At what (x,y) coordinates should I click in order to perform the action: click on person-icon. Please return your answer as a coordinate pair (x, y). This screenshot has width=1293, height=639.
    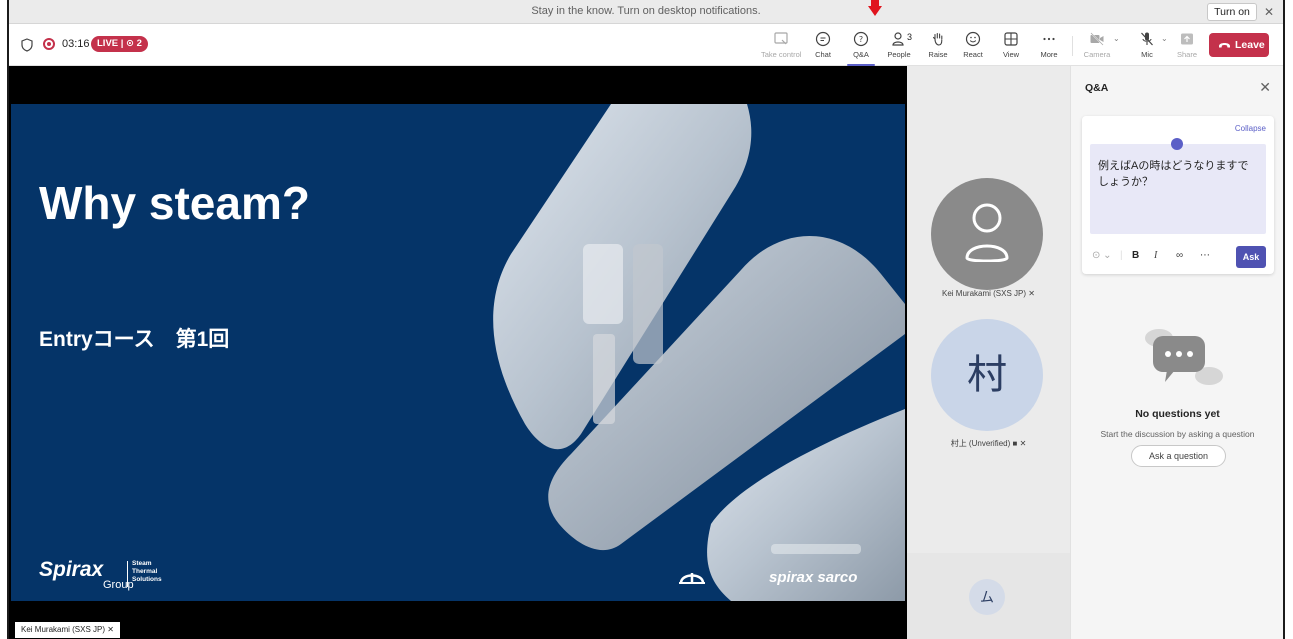
    Looking at the image, I should click on (987, 232).